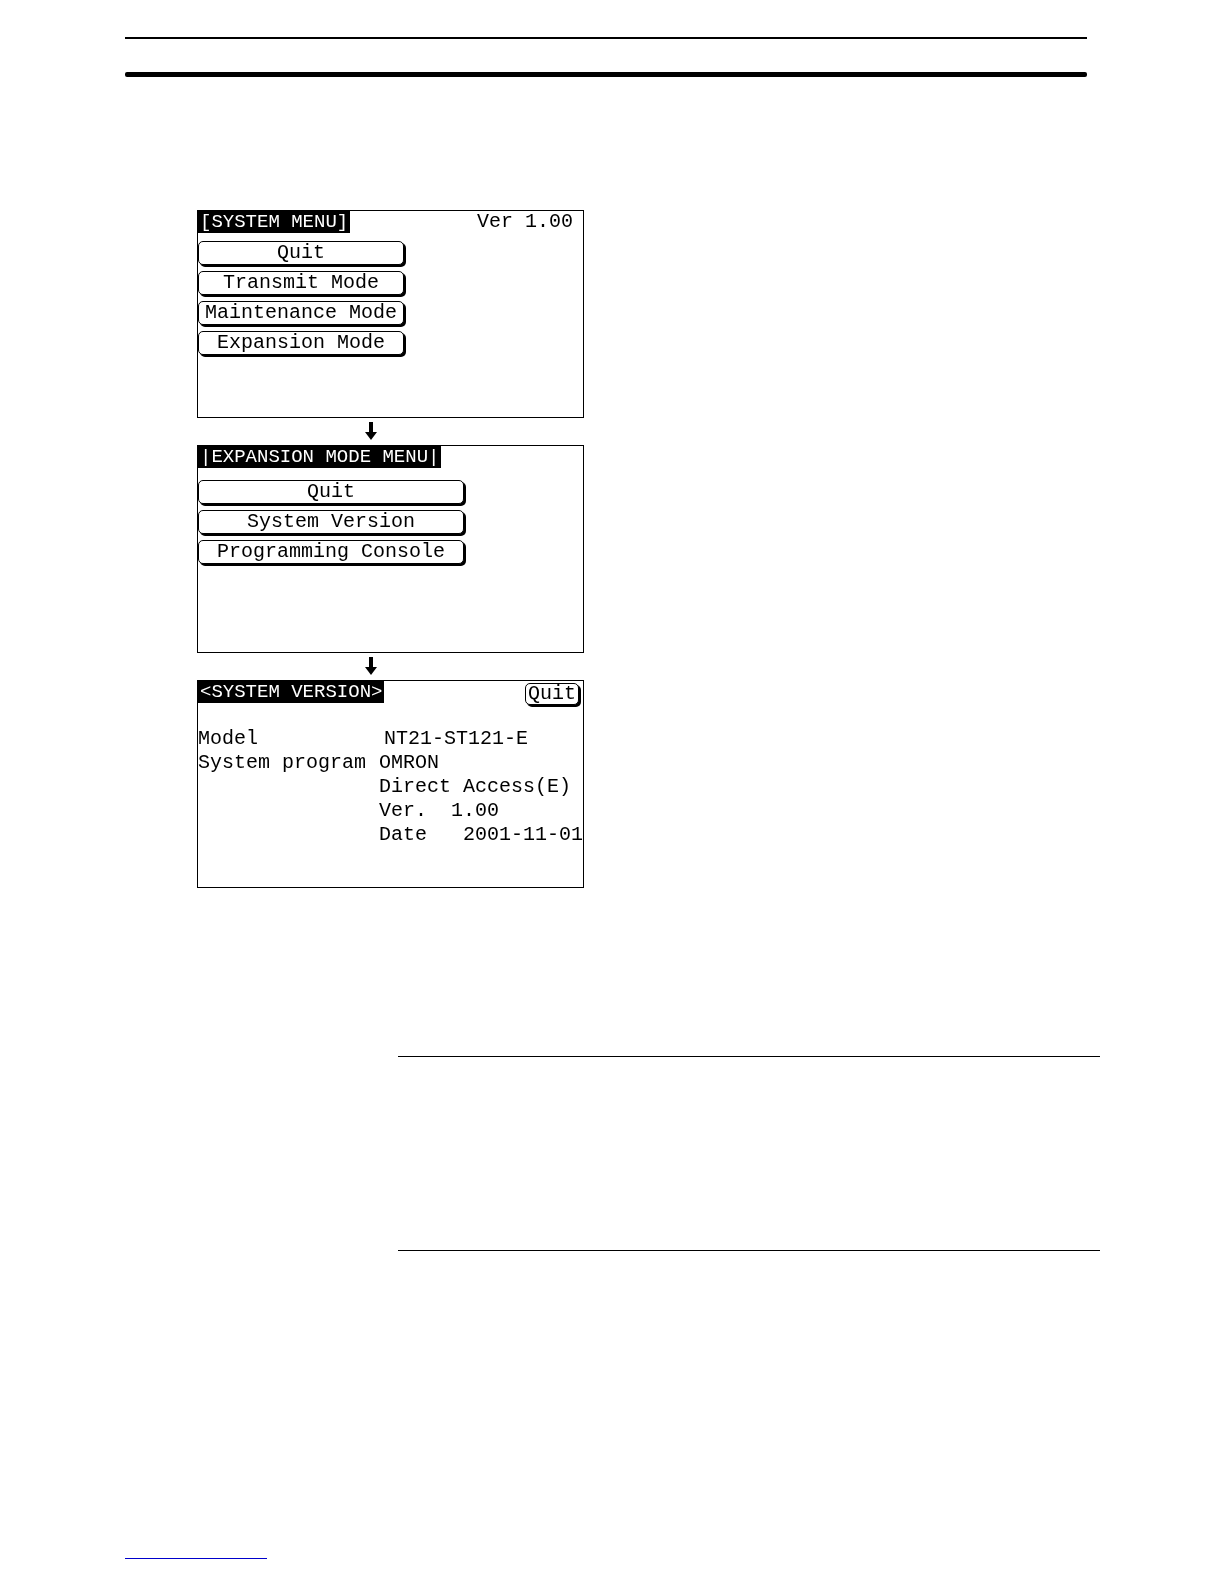  What do you see at coordinates (228, 739) in the screenshot?
I see `field-label: Model` at bounding box center [228, 739].